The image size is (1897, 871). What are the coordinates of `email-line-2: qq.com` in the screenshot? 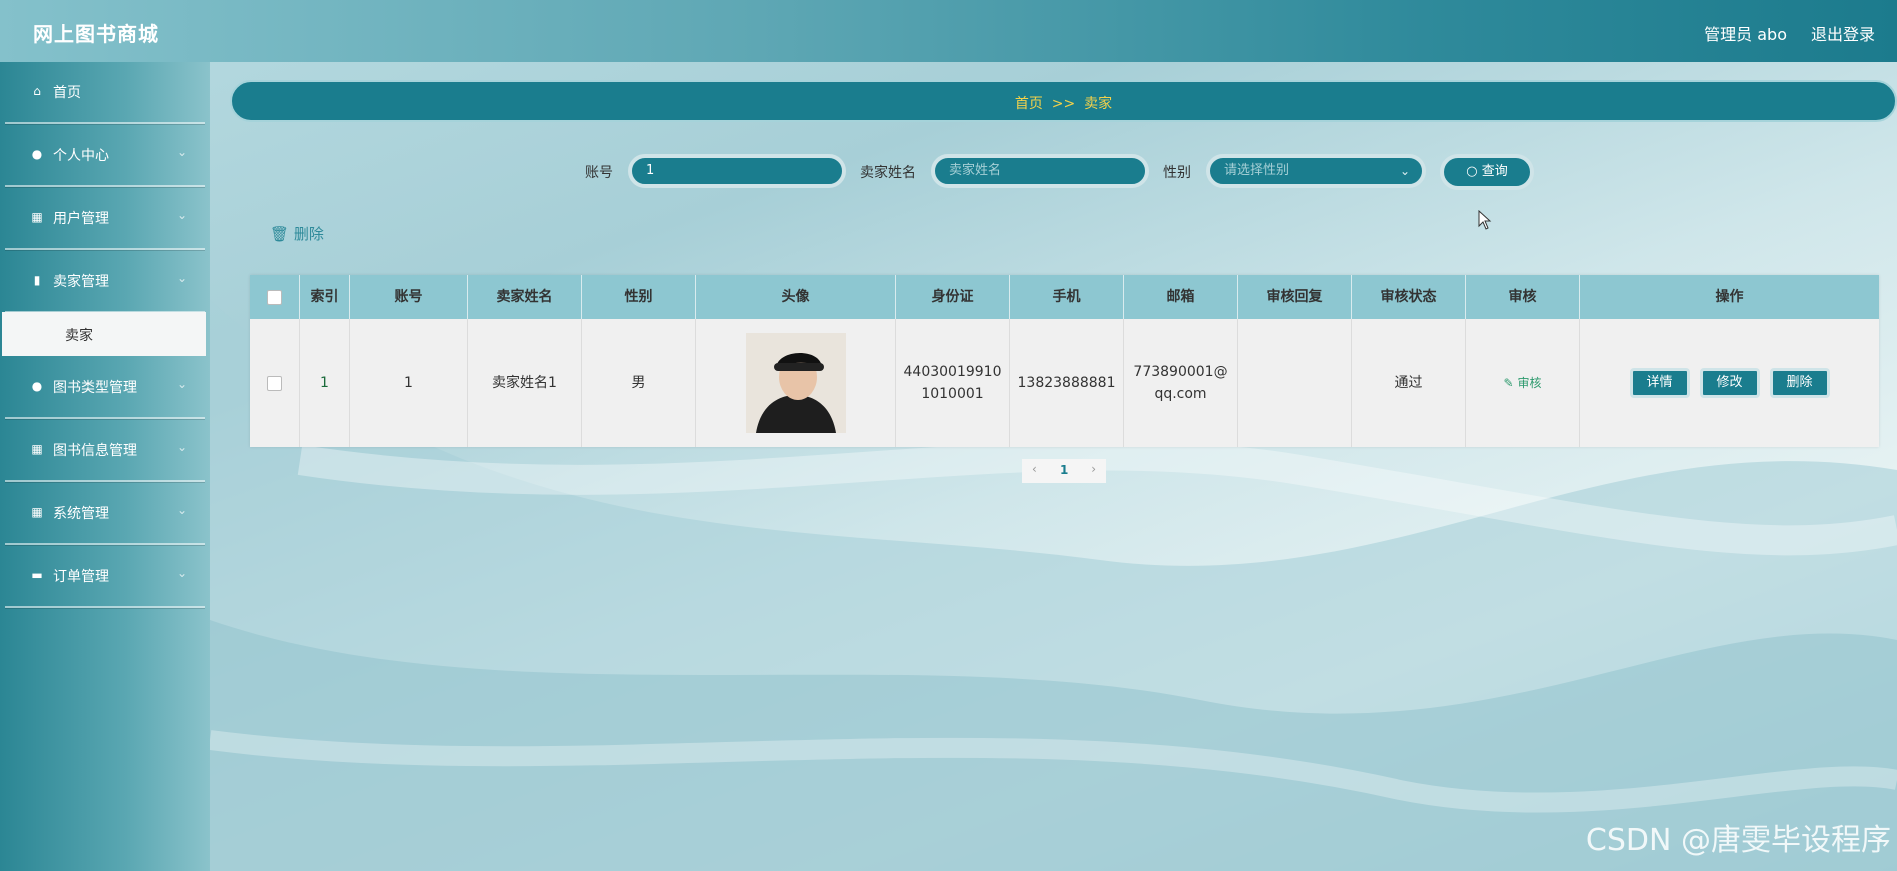 It's located at (1180, 394).